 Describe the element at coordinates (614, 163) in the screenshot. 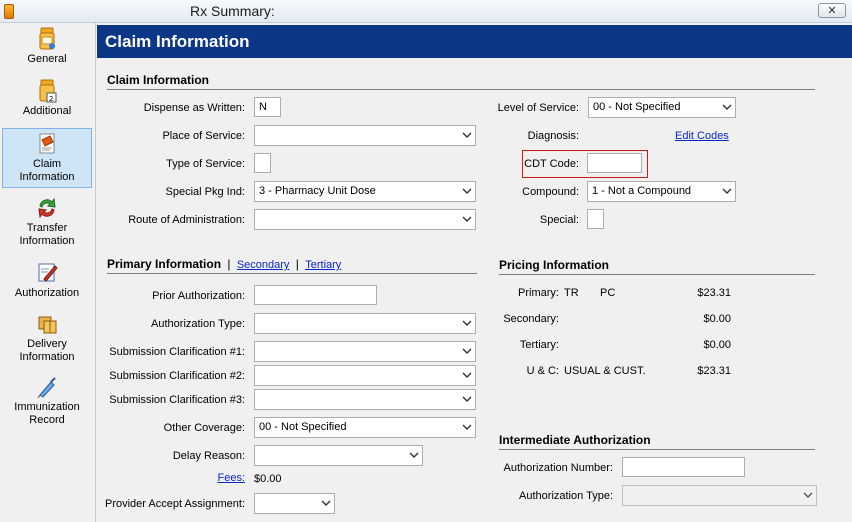

I see `cdt-code-input` at that location.